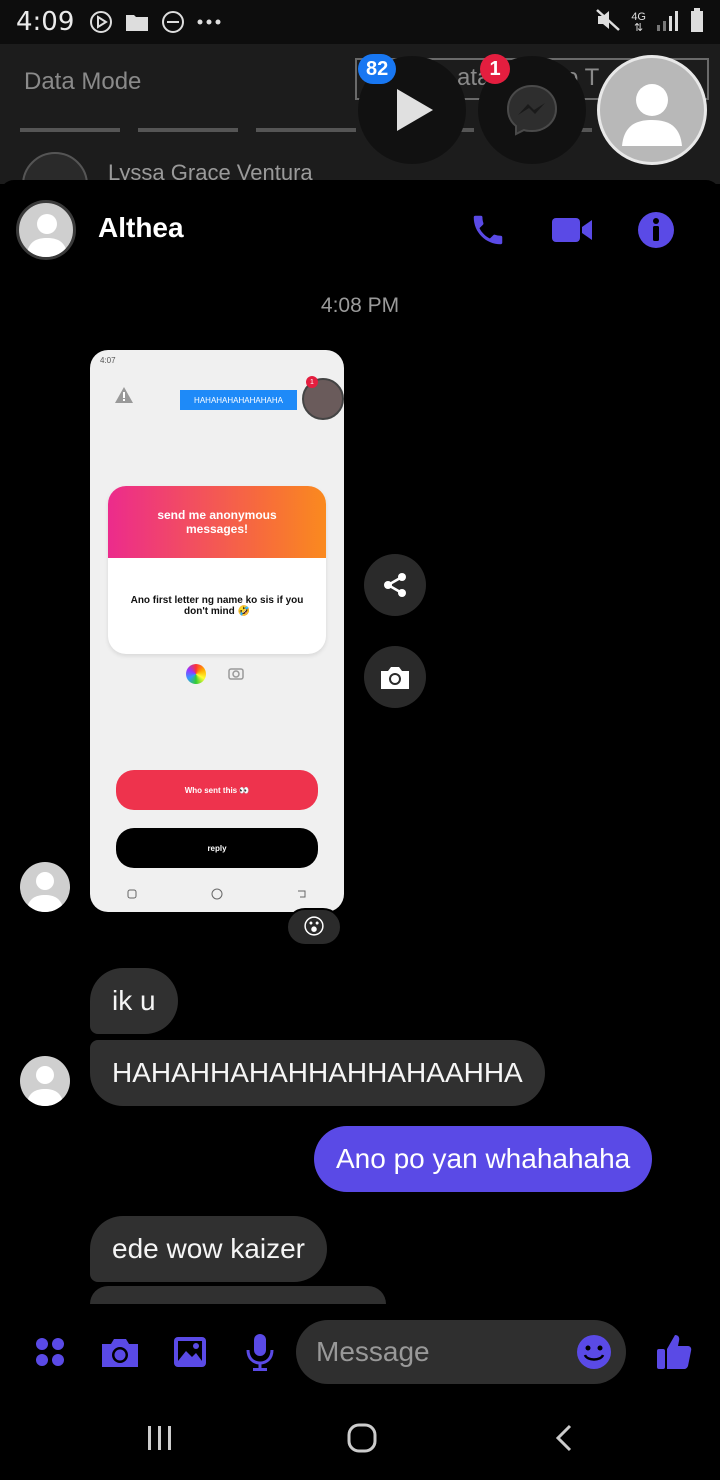  I want to click on home-button, so click(362, 1438).